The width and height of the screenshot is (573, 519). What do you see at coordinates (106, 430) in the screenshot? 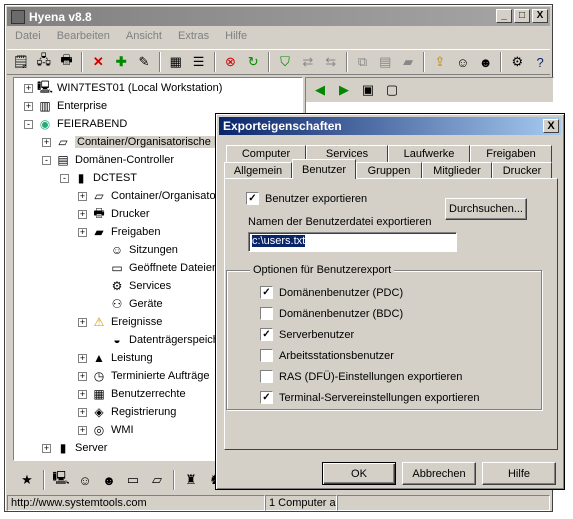
I see `tree-item: + ◎ WMI` at bounding box center [106, 430].